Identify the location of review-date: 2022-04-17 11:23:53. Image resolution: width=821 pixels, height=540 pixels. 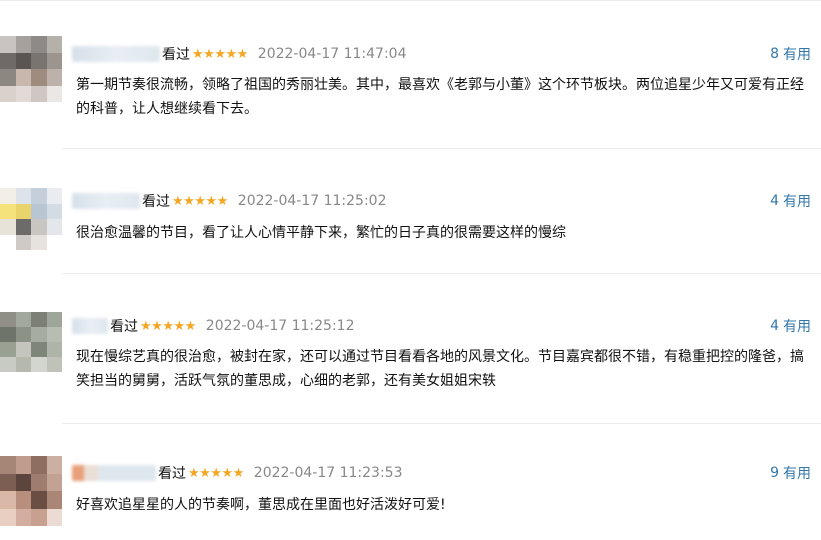
(328, 473).